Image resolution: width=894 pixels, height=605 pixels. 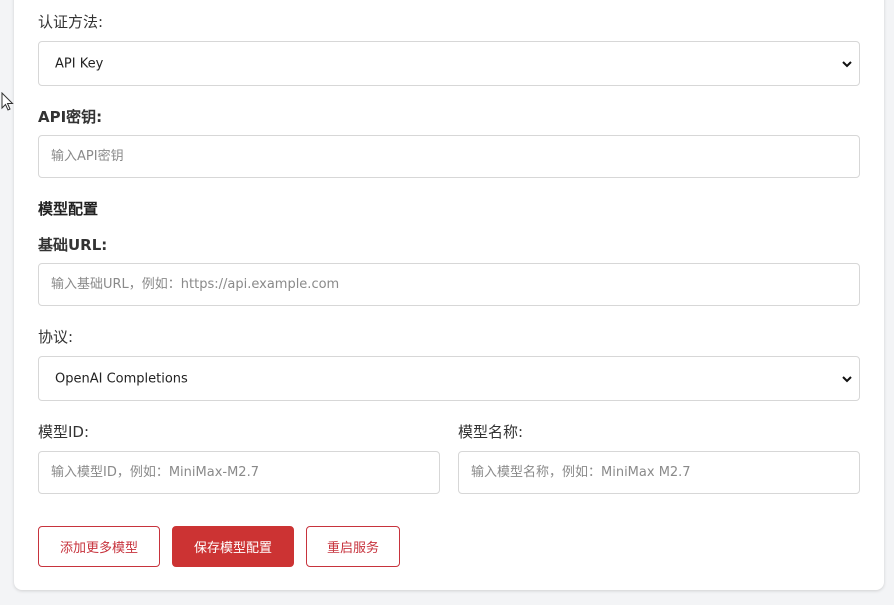 What do you see at coordinates (353, 546) in the screenshot?
I see `restart-service-button: 重启服务` at bounding box center [353, 546].